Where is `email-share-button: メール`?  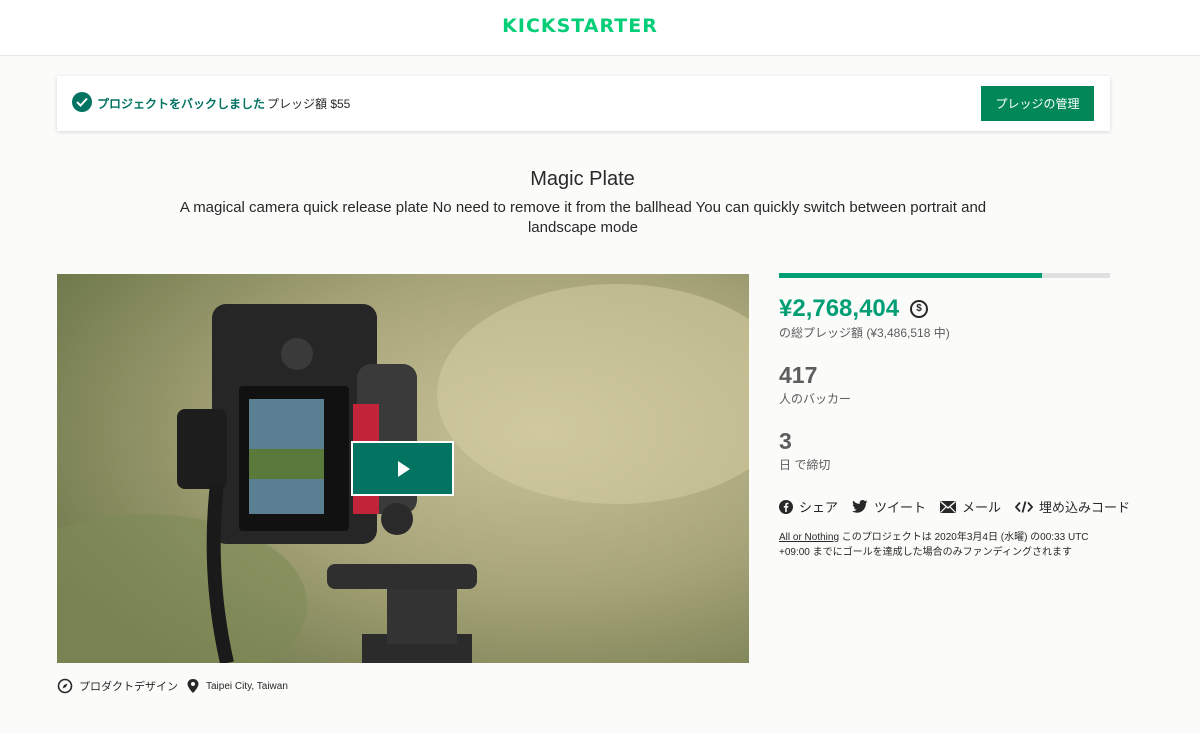 email-share-button: メール is located at coordinates (970, 506).